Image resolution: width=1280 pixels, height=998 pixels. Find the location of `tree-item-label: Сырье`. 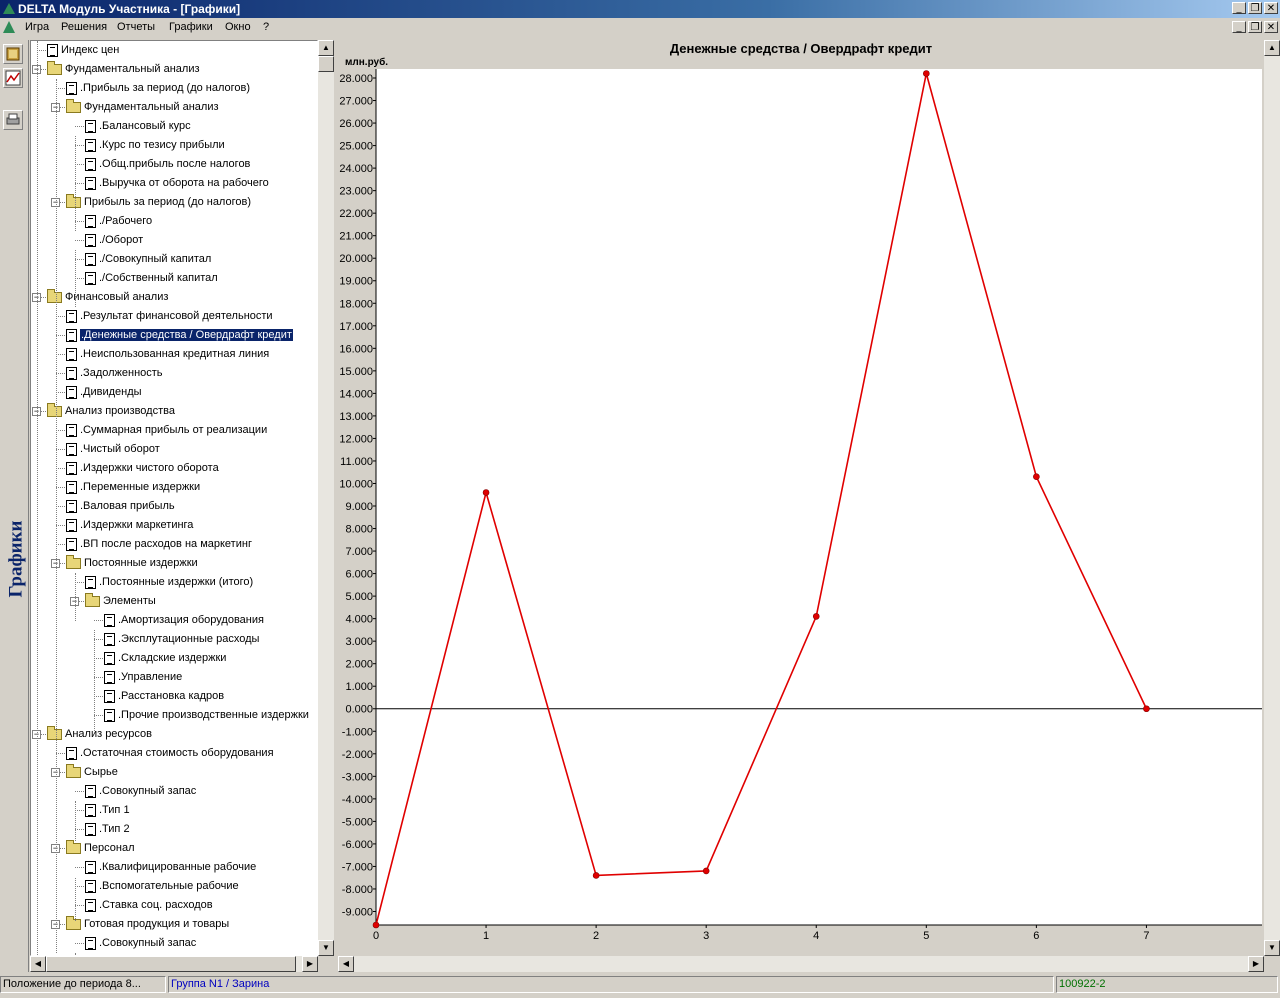

tree-item-label: Сырье is located at coordinates (101, 772).